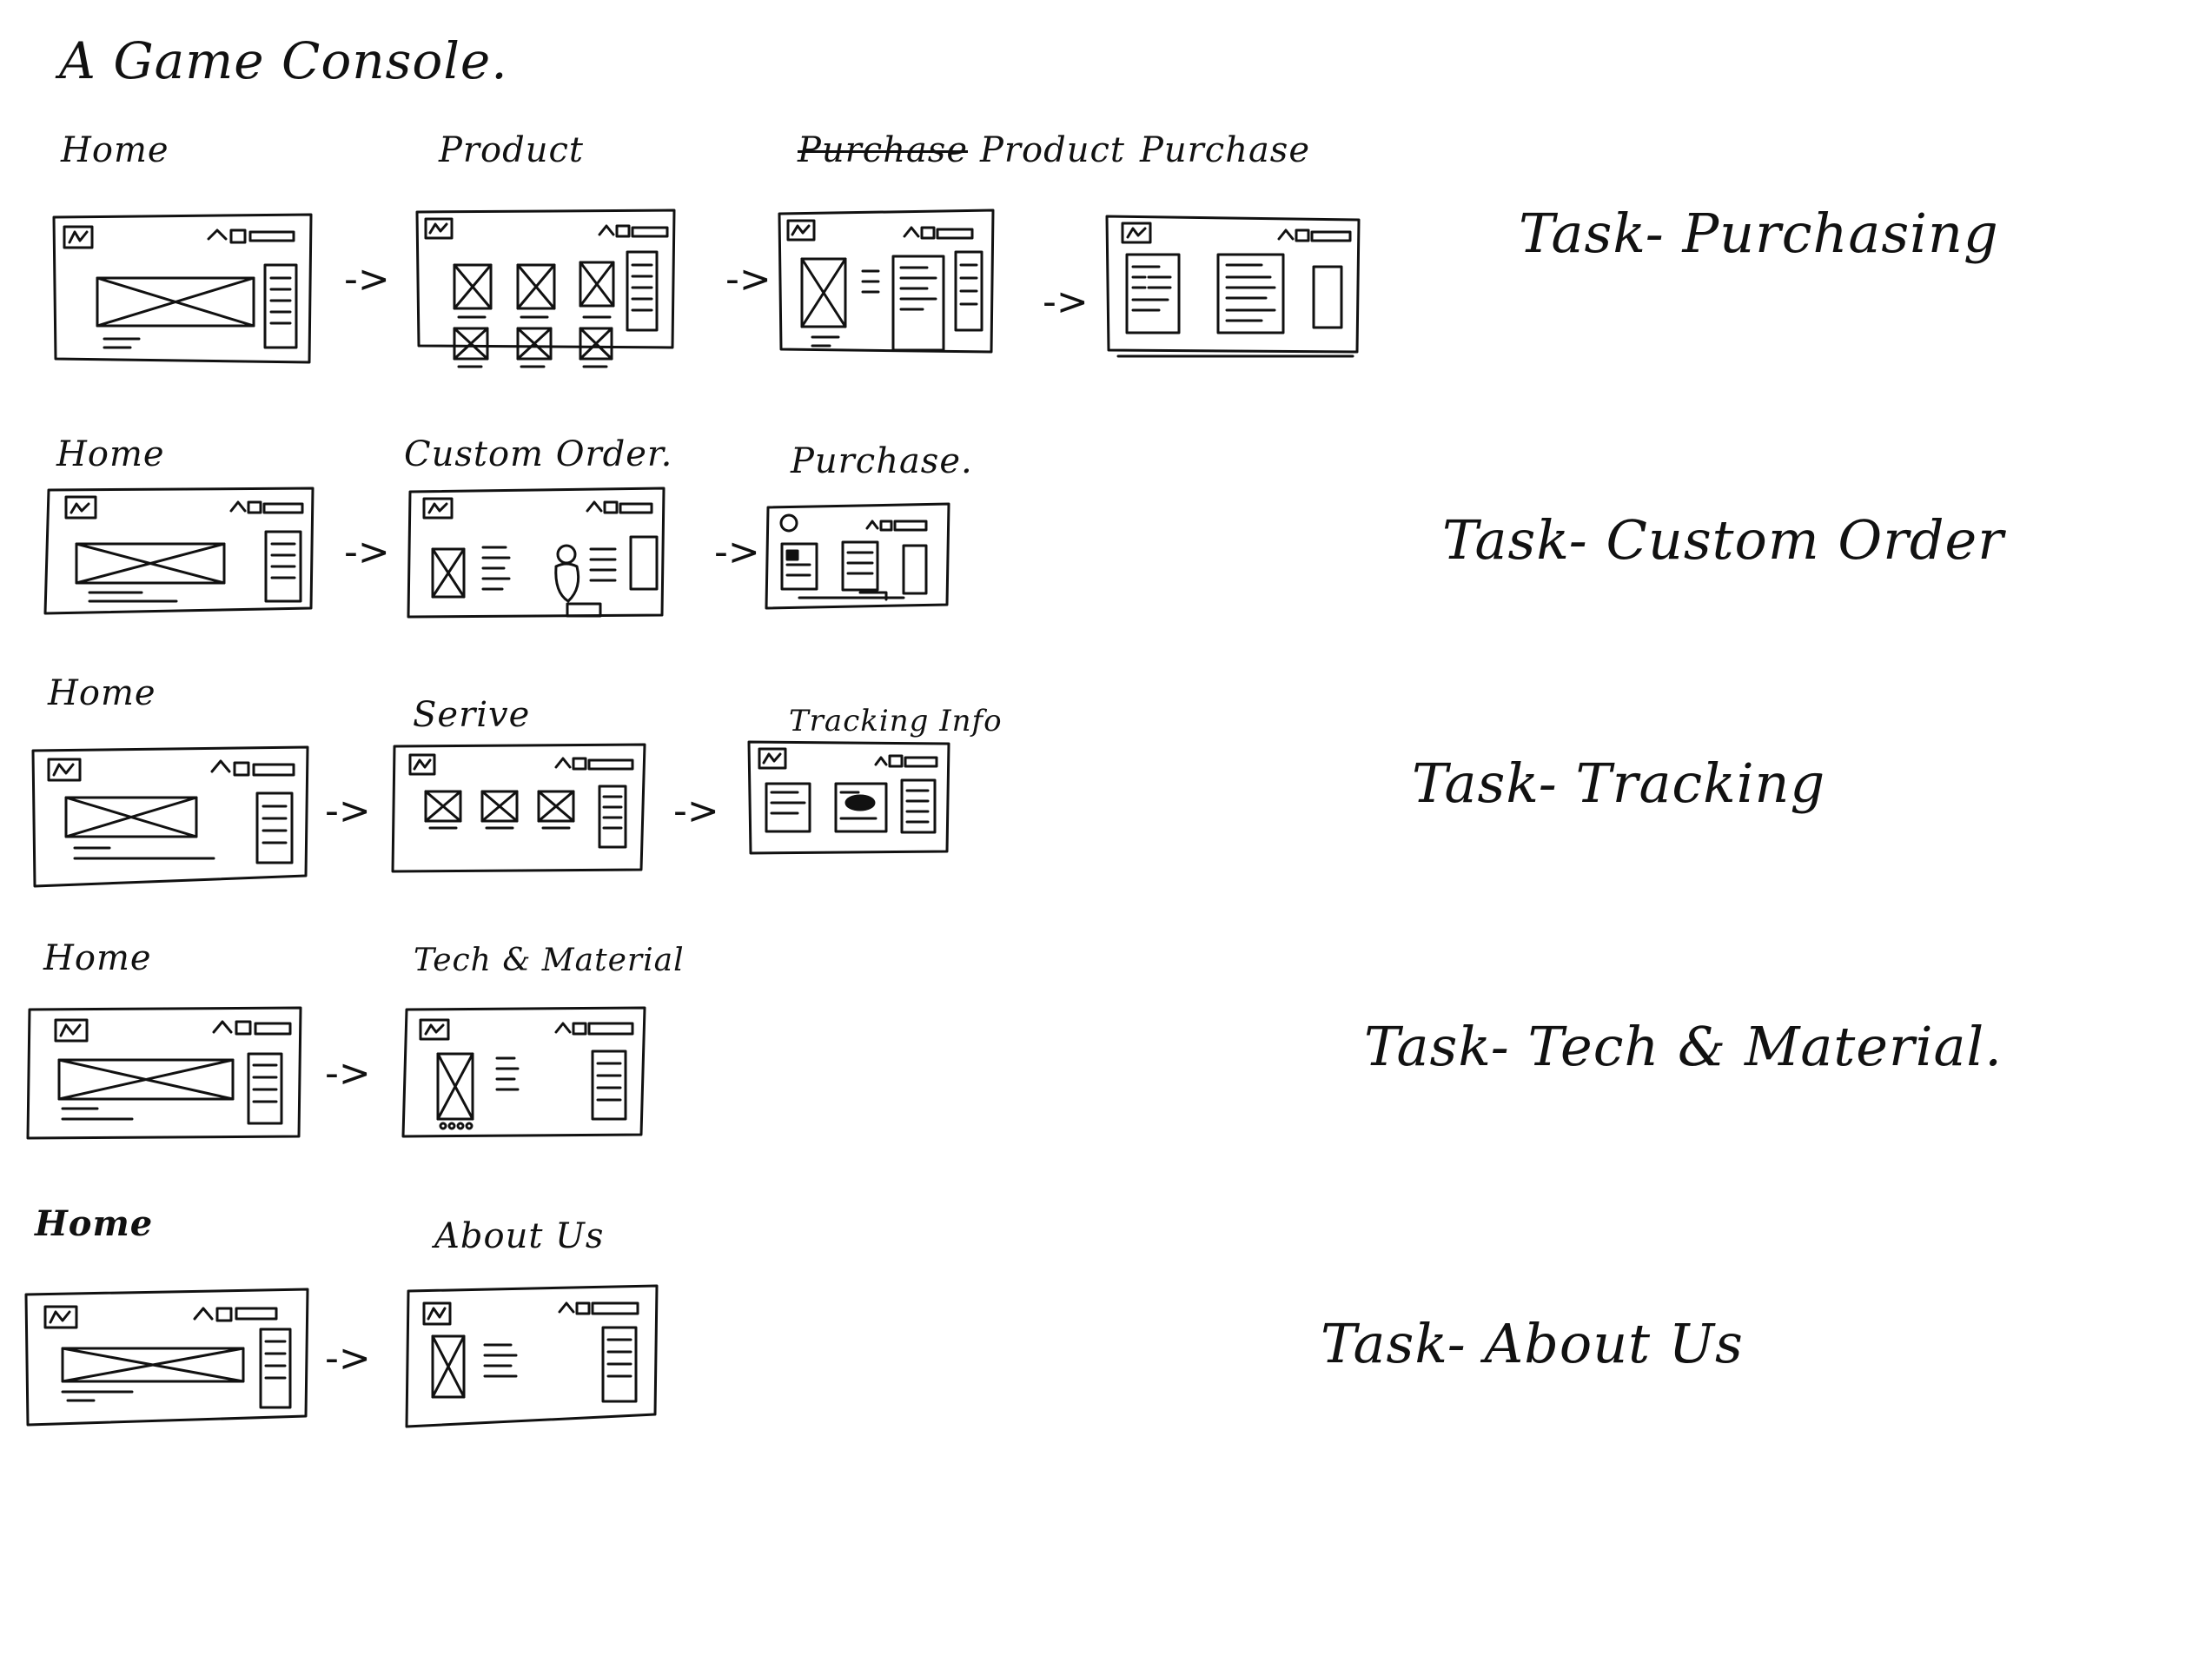 This screenshot has width=2212, height=1662. I want to click on screen-label-about-us: About Us, so click(519, 1236).